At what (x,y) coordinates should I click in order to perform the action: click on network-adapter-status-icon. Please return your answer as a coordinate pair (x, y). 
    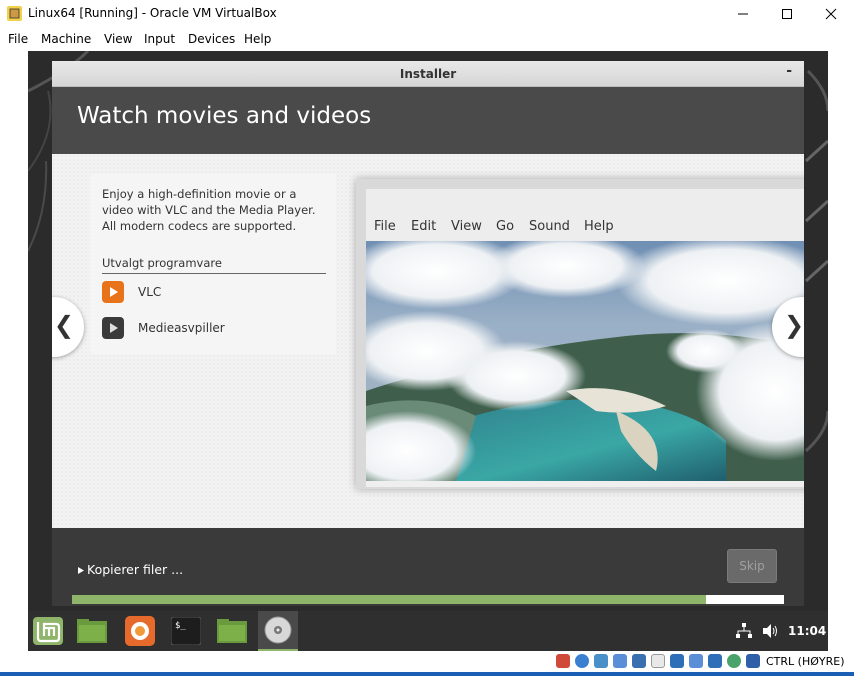
    Looking at the image, I should click on (620, 661).